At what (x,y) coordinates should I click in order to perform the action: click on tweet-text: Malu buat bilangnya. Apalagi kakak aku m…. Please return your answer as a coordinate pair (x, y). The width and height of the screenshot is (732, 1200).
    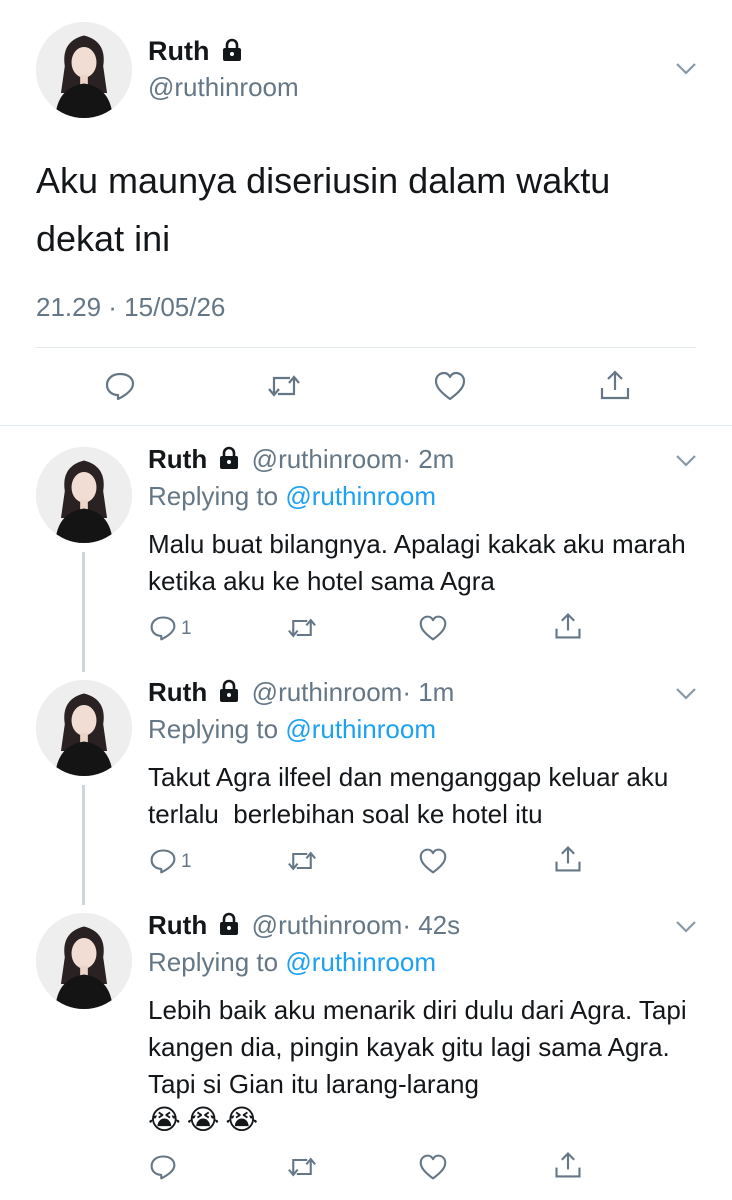
    Looking at the image, I should click on (417, 562).